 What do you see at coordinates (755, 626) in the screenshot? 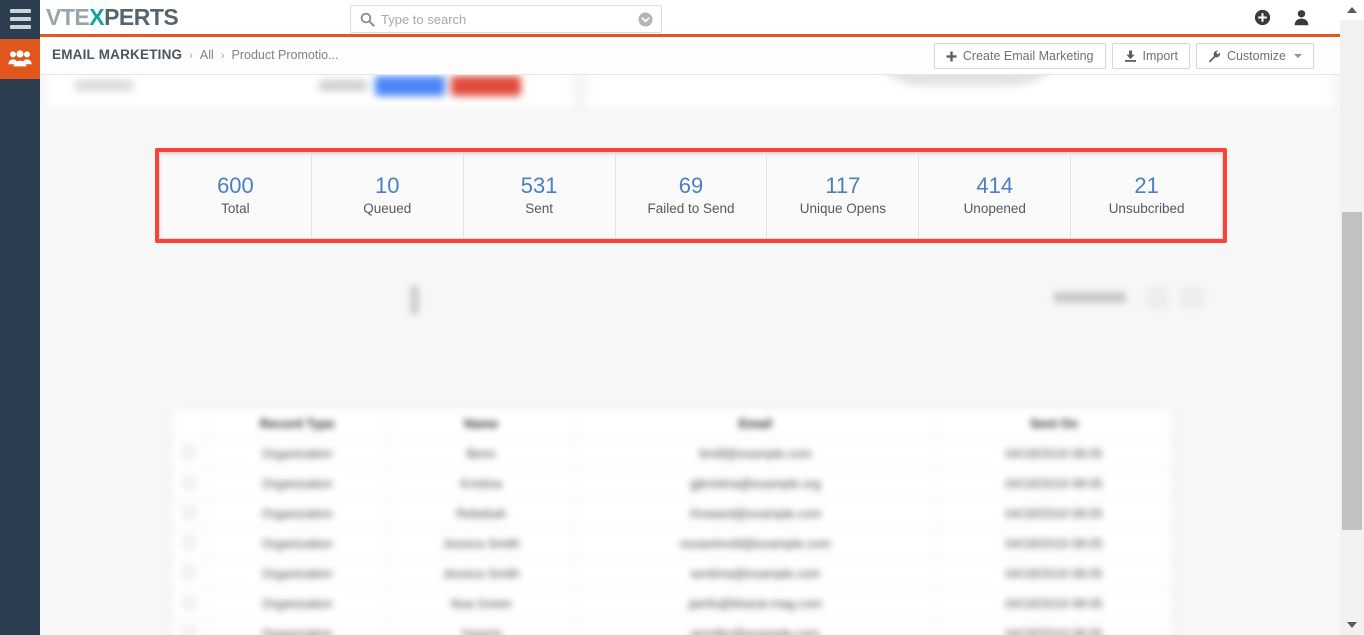
I see `cell-email: jennifer@example.com` at bounding box center [755, 626].